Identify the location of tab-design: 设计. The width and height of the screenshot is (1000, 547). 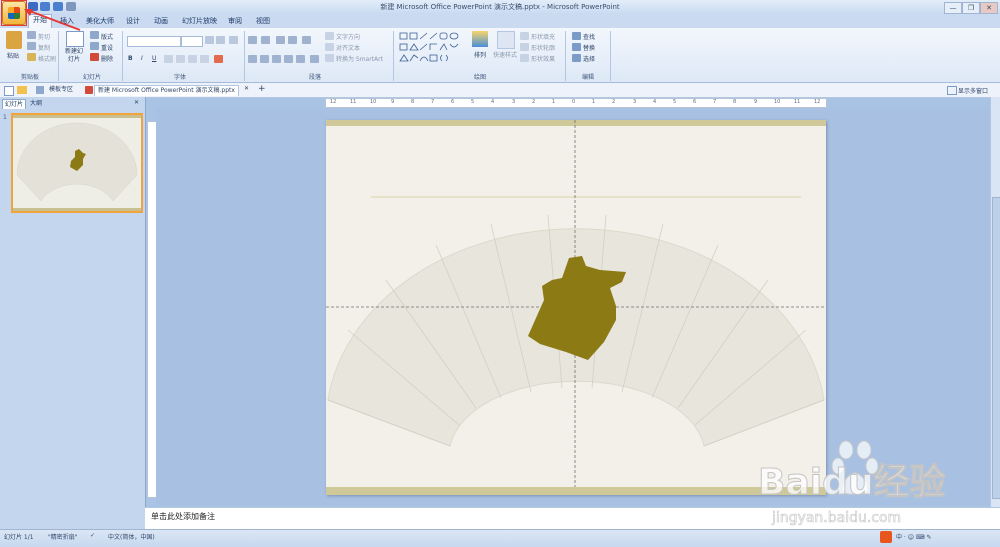
(133, 21).